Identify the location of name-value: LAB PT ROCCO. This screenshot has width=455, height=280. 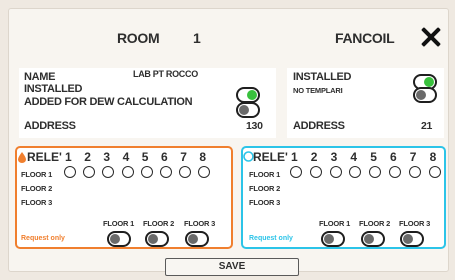
(165, 74).